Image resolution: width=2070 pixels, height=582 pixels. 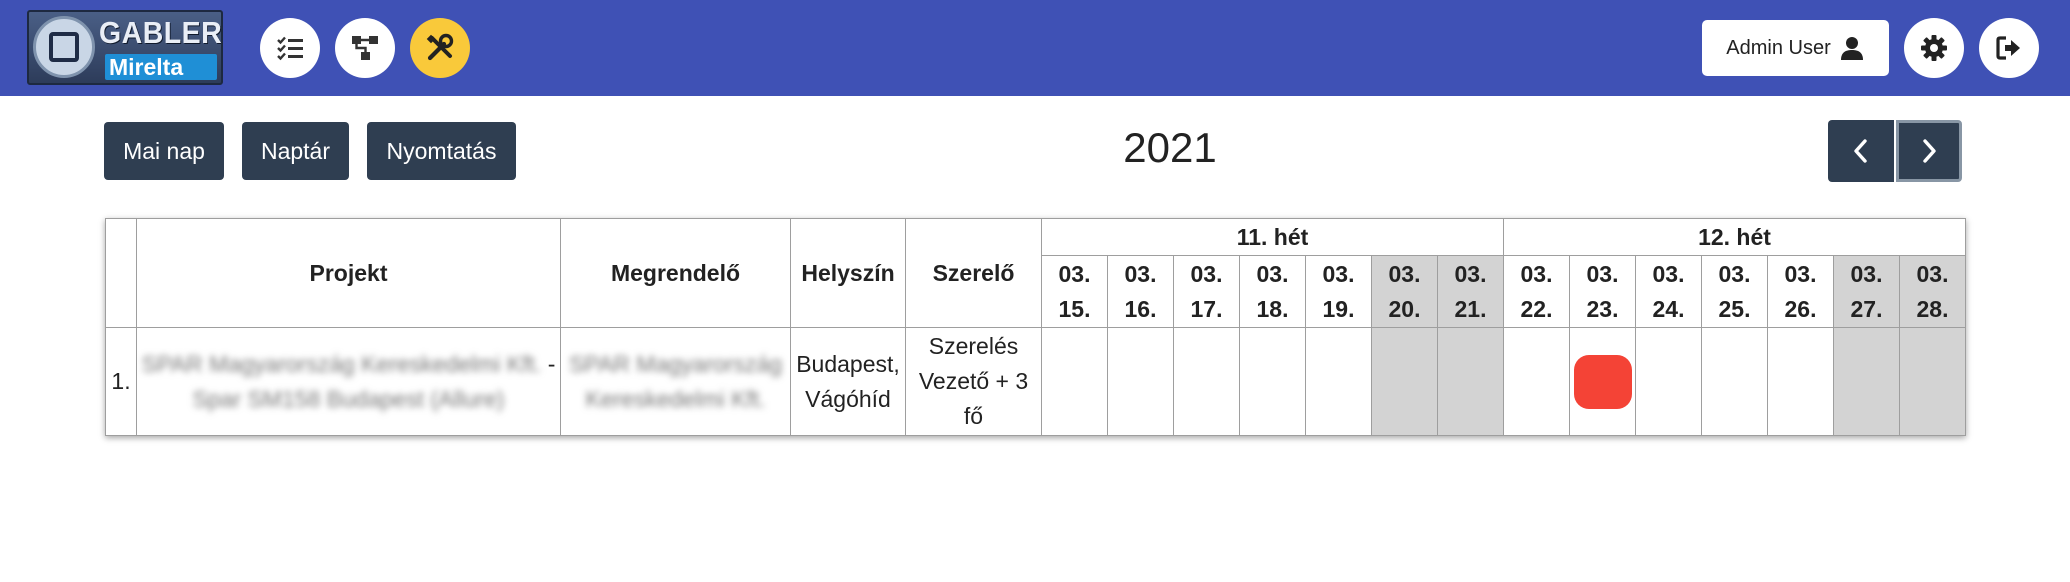 What do you see at coordinates (341, 363) in the screenshot?
I see `project-name-blurred: SPAR Magyarország Kereskedelmi Kft.` at bounding box center [341, 363].